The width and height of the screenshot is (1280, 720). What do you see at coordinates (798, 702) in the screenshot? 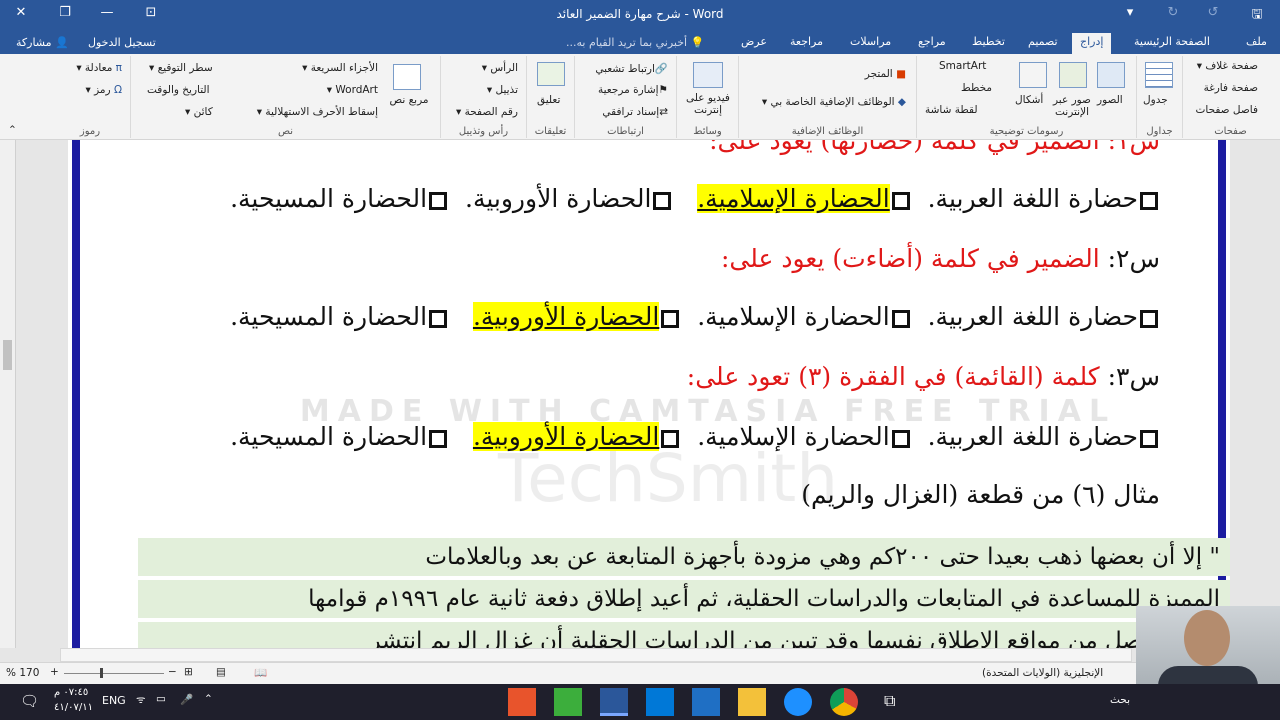
I see `edge-icon` at bounding box center [798, 702].